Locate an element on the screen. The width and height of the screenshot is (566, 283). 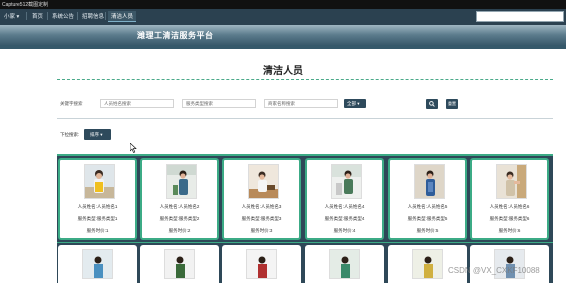
type-search-input: 服务类型搜索 is located at coordinates (219, 103).